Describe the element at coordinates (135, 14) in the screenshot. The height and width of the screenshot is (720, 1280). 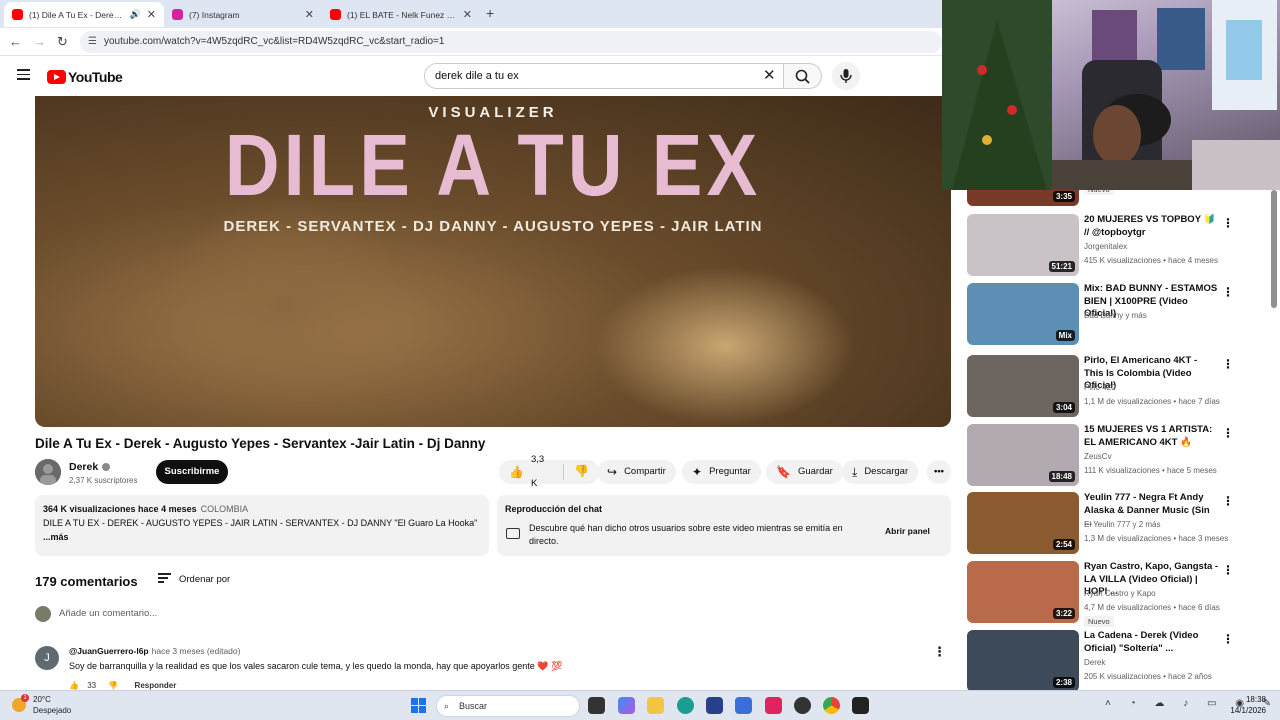
I see `speaker-icon: 🔊` at that location.